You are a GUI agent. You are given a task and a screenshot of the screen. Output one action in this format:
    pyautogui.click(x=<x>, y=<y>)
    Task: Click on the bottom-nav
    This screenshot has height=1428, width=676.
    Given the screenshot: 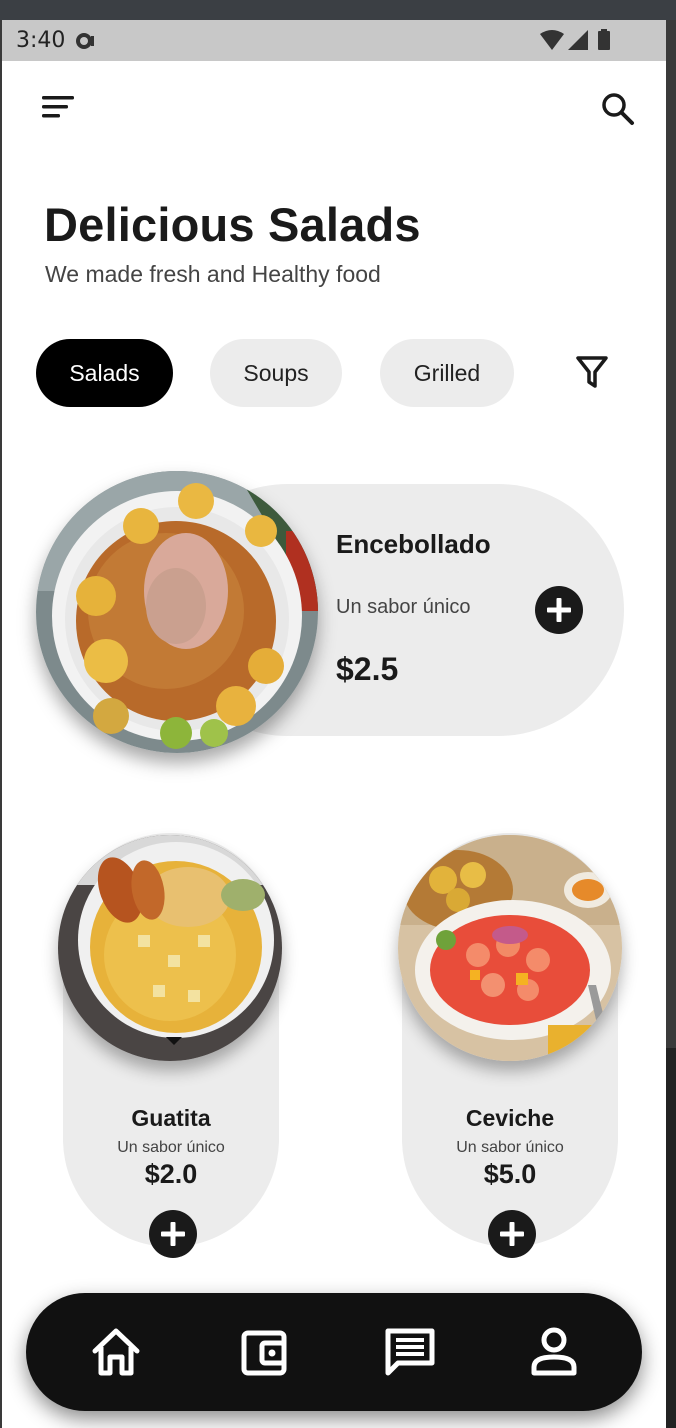 What is the action you would take?
    pyautogui.click(x=334, y=1352)
    